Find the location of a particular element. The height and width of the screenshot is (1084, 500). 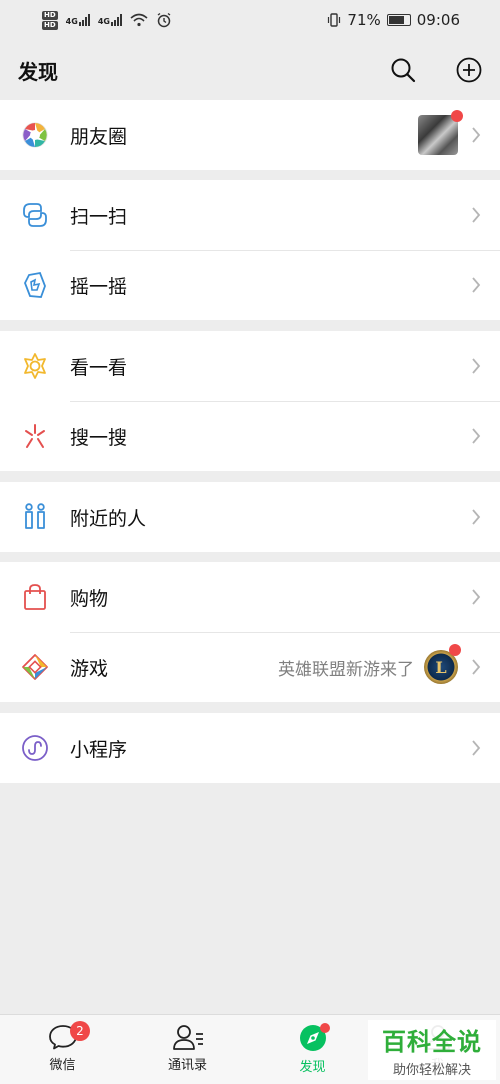

games-icon is located at coordinates (35, 667).